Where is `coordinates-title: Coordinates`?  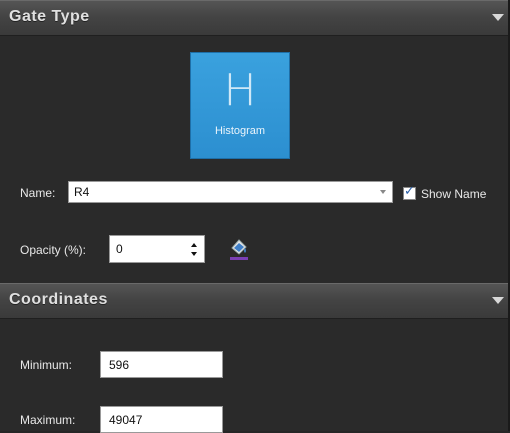
coordinates-title: Coordinates is located at coordinates (58, 299).